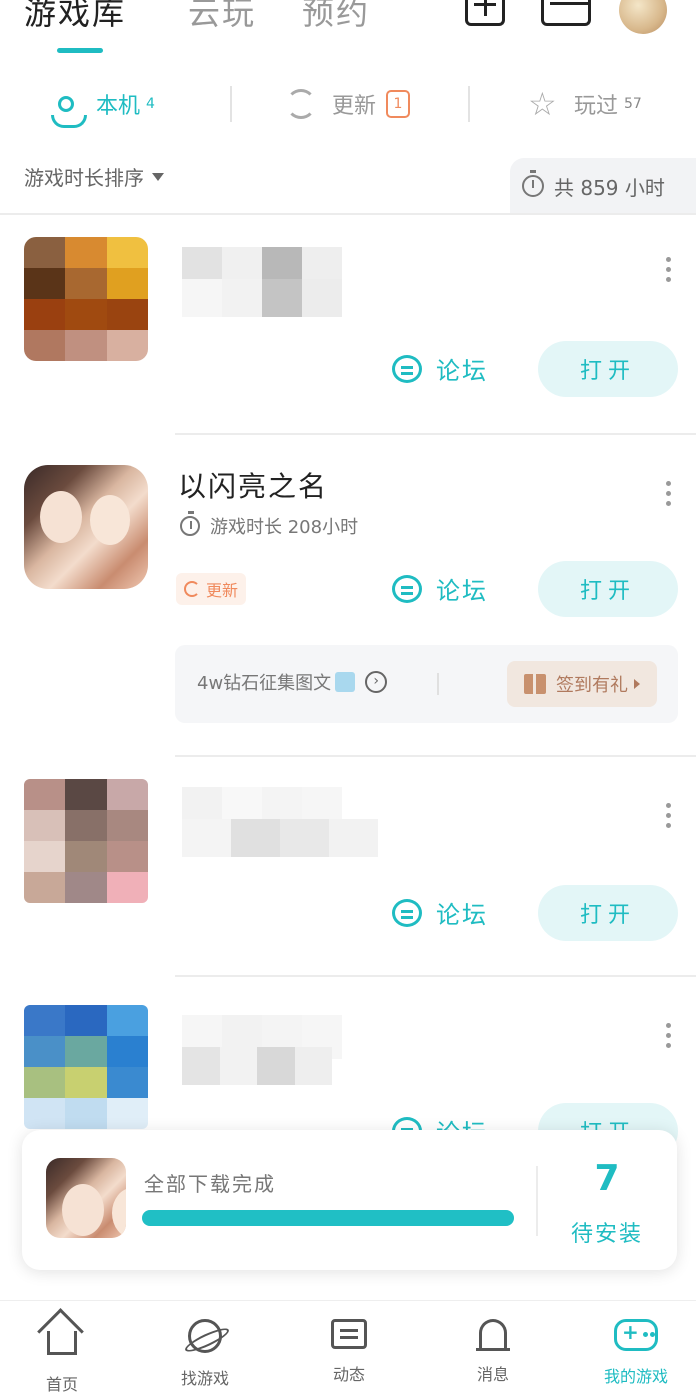  Describe the element at coordinates (158, 176) in the screenshot. I see `caret-down-icon` at that location.